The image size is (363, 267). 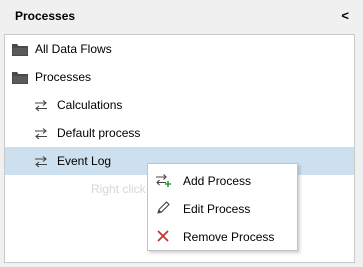 I want to click on edit-process-menu-item: Edit Process, so click(x=222, y=208).